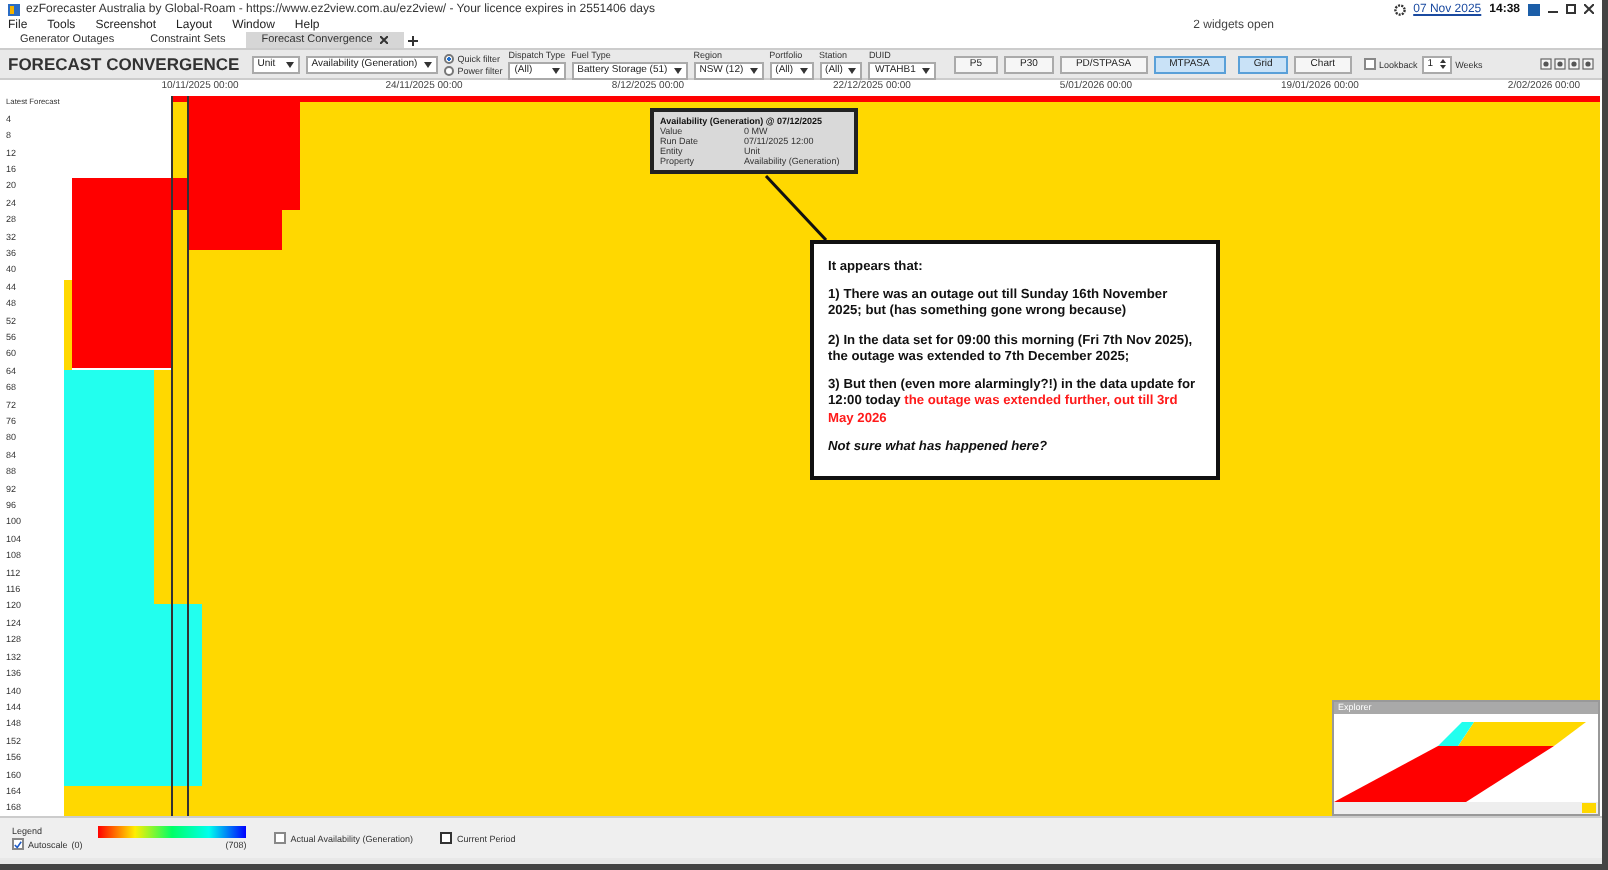 This screenshot has height=870, width=1608. Describe the element at coordinates (1466, 808) in the screenshot. I see `scrollbar-drawing` at that location.